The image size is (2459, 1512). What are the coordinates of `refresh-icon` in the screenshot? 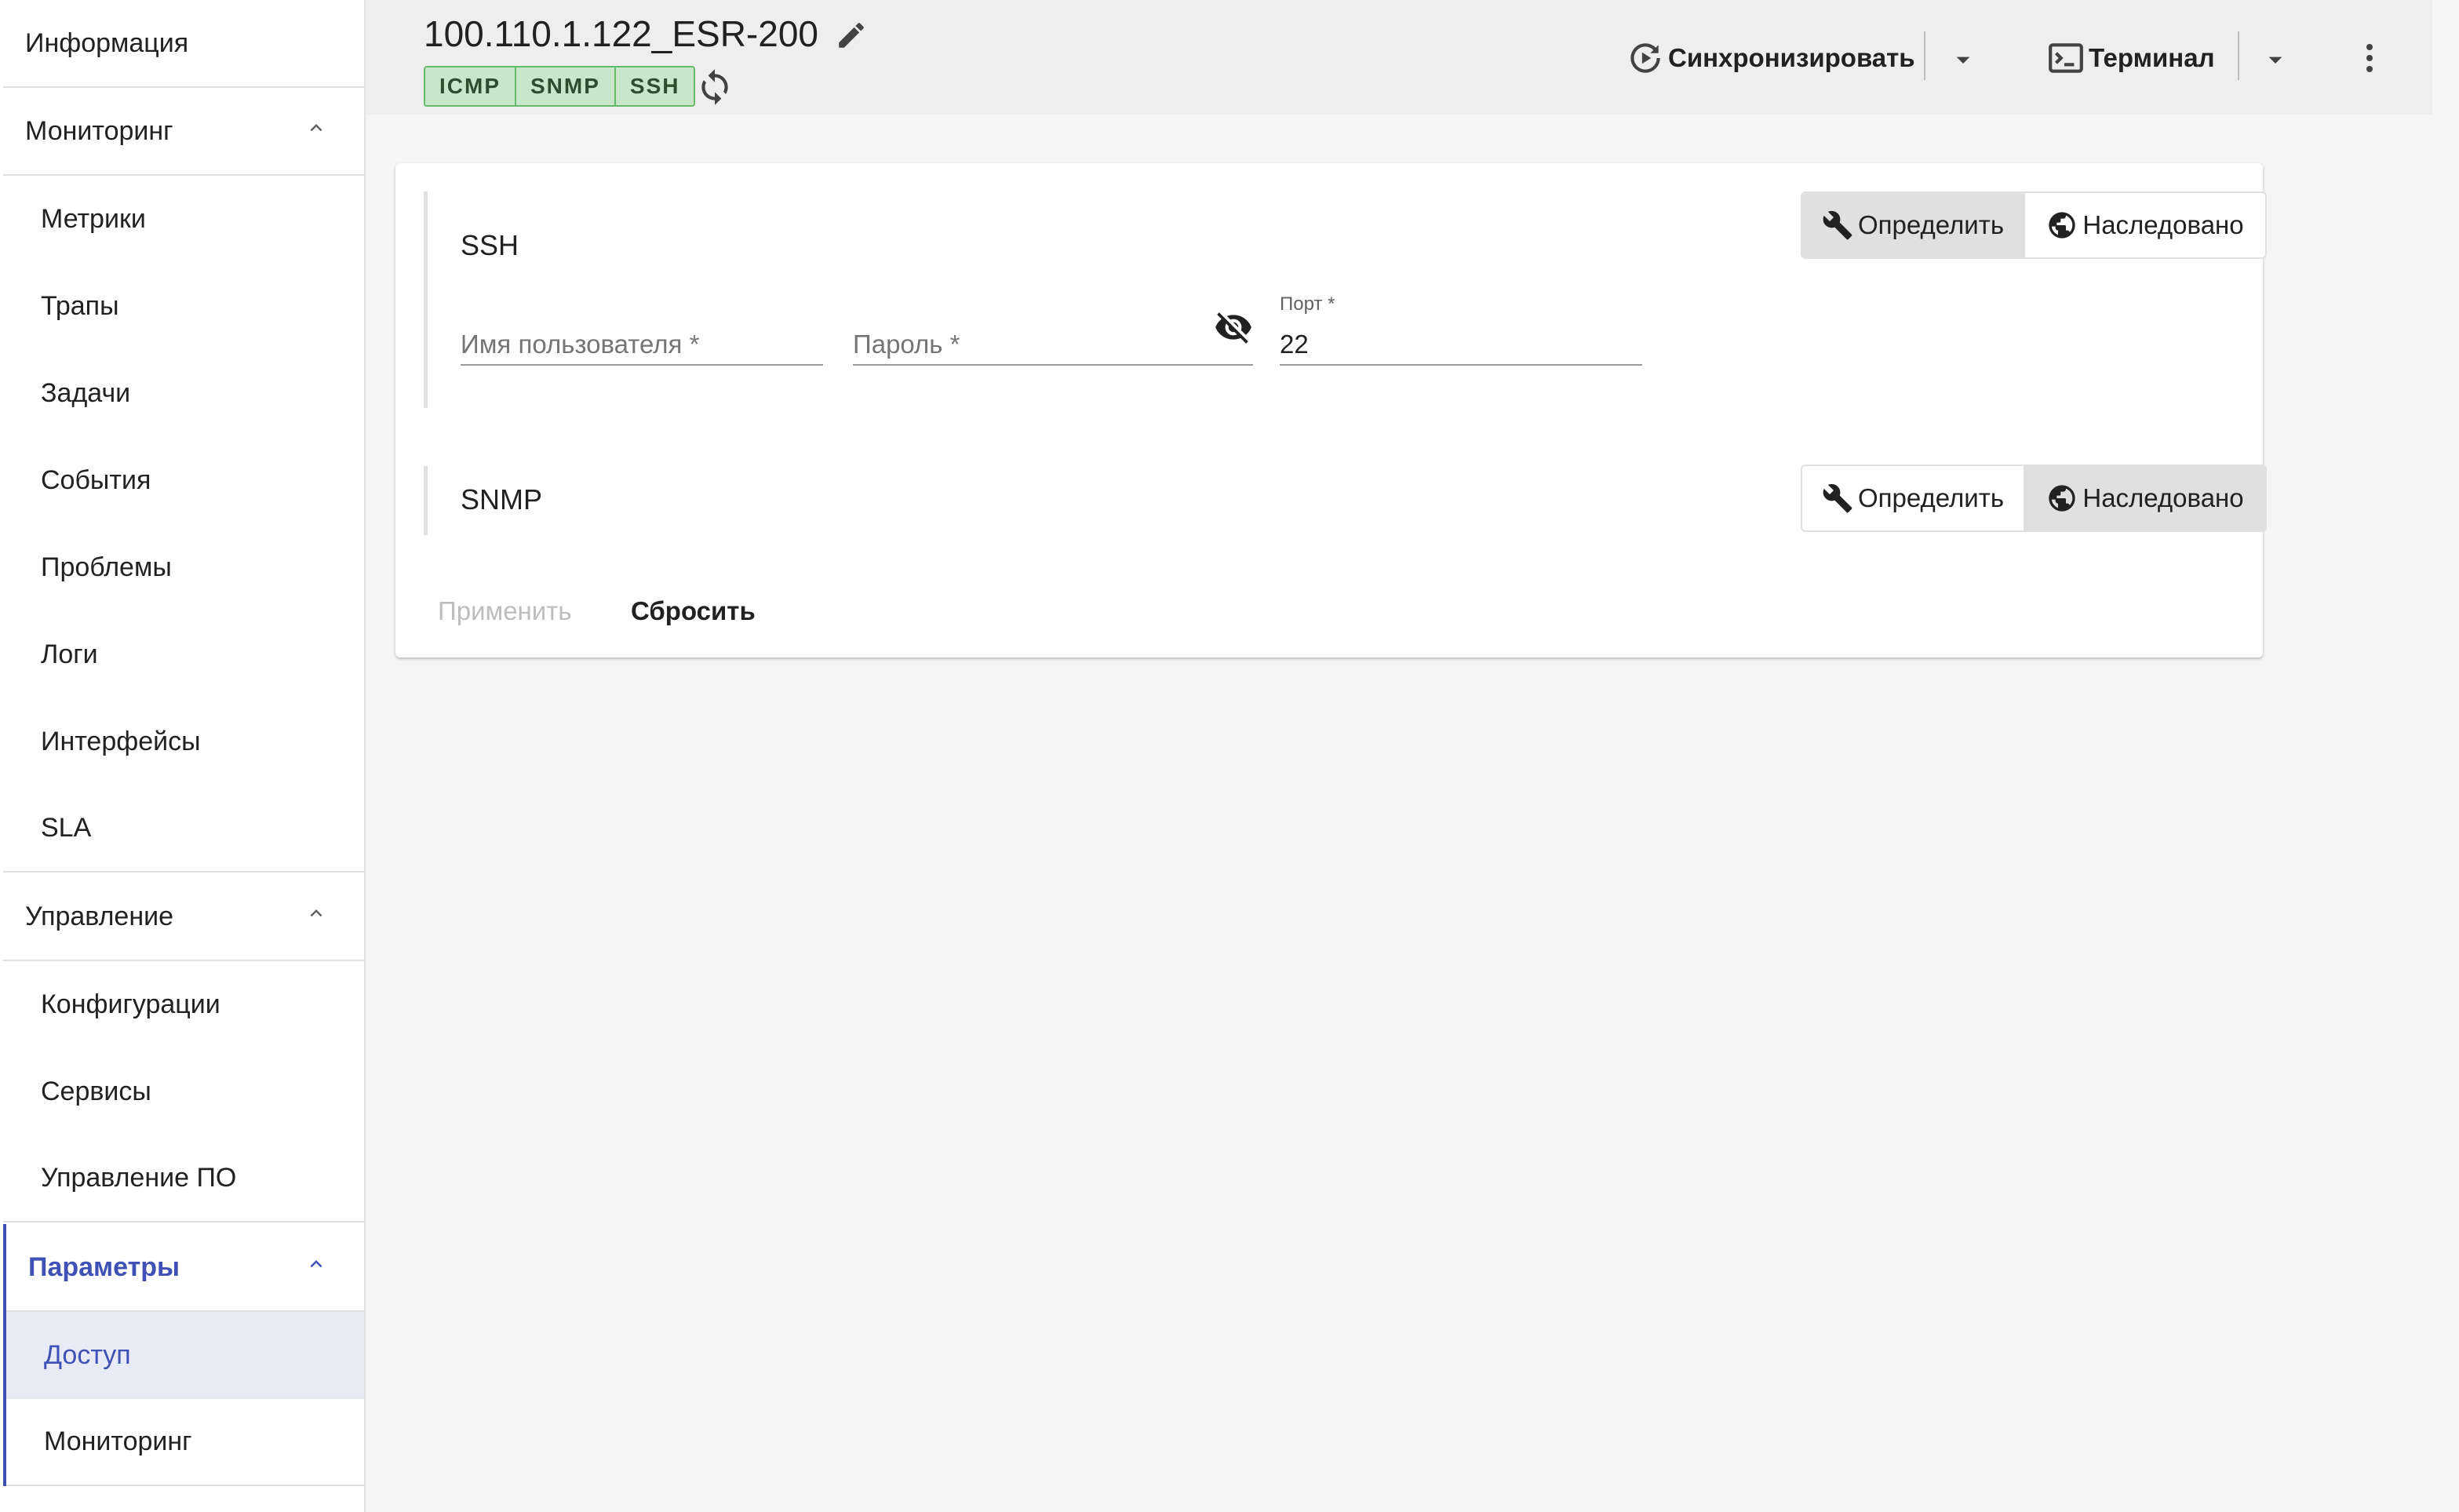 It's located at (714, 87).